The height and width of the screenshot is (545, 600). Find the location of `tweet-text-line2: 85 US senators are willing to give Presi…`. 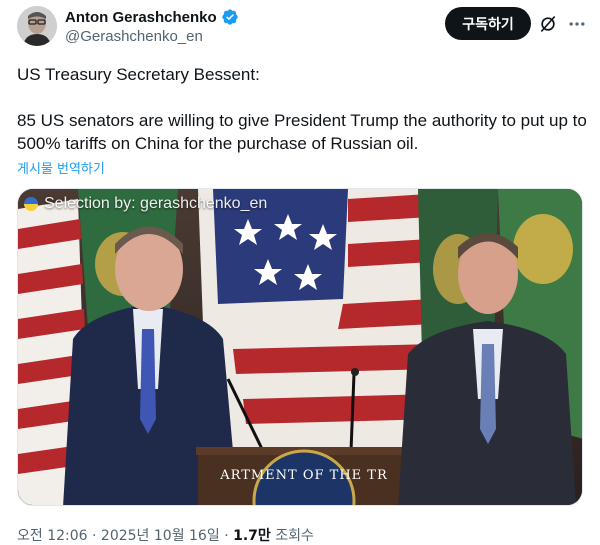

tweet-text-line2: 85 US senators are willing to give Presi… is located at coordinates (302, 132).